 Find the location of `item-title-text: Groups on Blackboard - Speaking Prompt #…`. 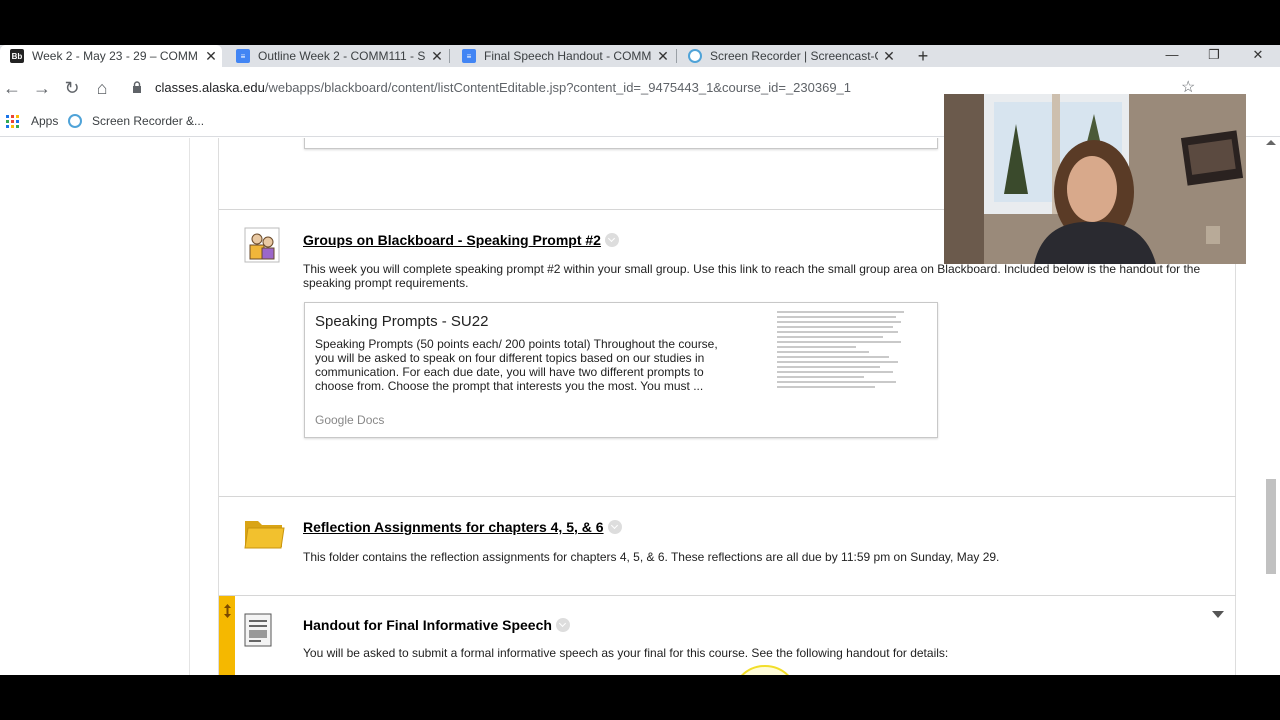

item-title-text: Groups on Blackboard - Speaking Prompt #… is located at coordinates (452, 240).